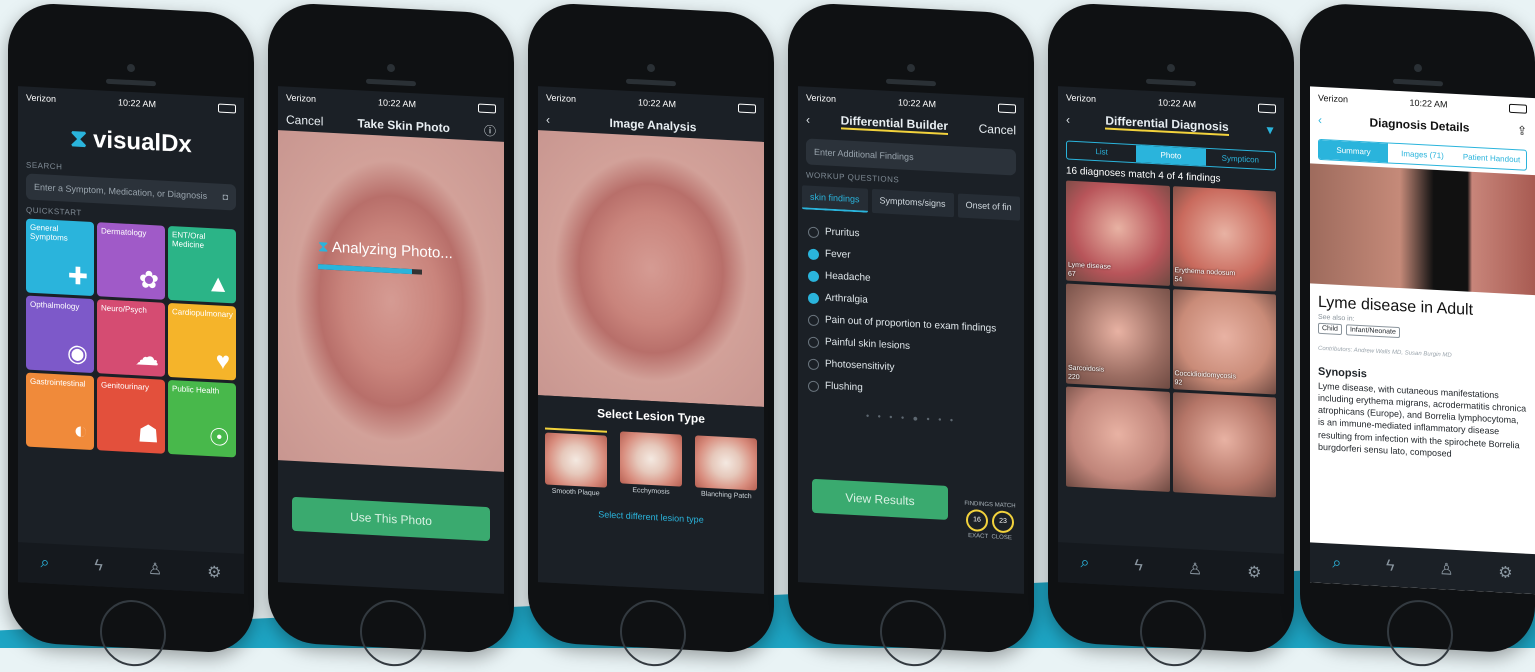 This screenshot has width=1535, height=672. I want to click on quickstart-tile: Neuro/Psych ☁, so click(131, 338).